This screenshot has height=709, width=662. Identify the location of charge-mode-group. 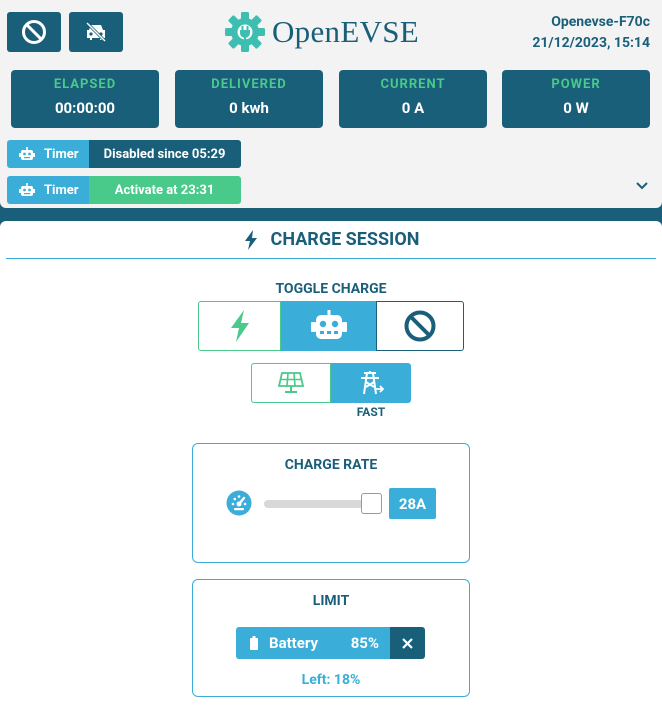
(331, 383).